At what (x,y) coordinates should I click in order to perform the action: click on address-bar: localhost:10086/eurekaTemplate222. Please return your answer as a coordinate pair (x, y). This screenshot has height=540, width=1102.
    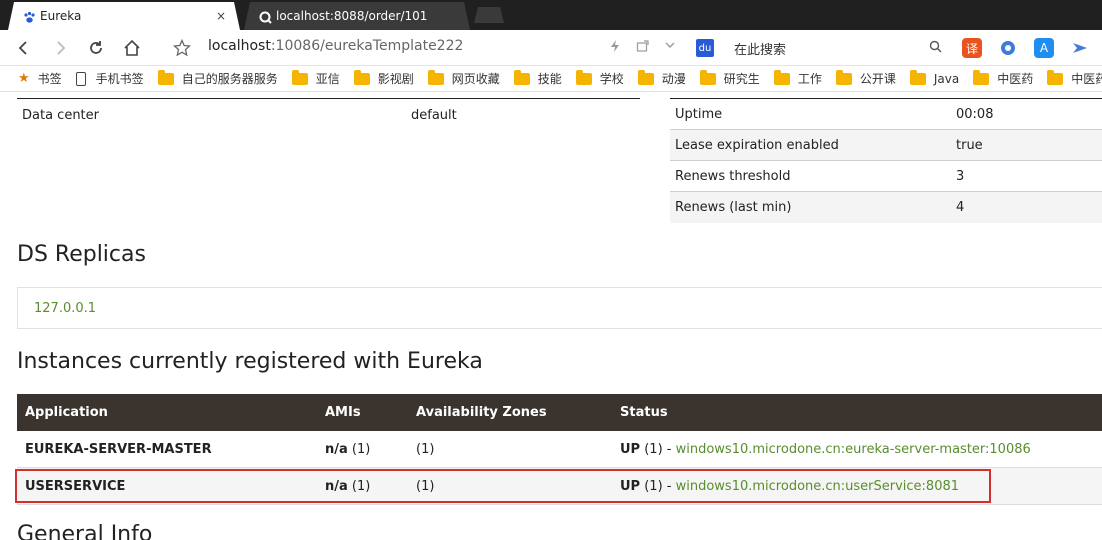
    Looking at the image, I should click on (335, 46).